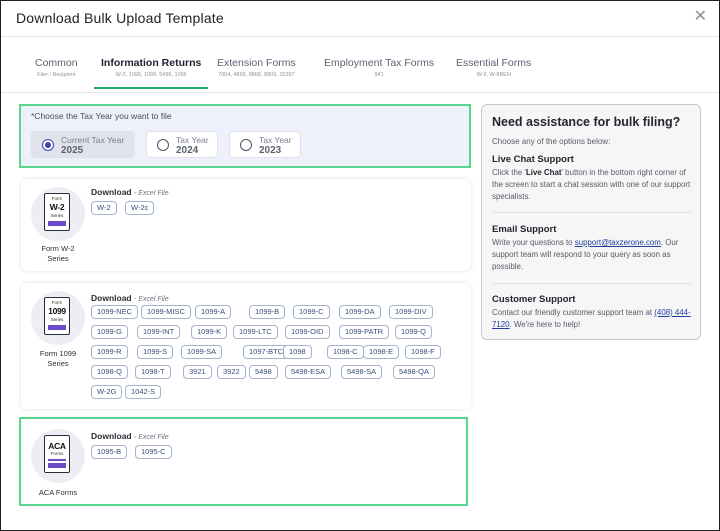 The height and width of the screenshot is (531, 720). What do you see at coordinates (311, 312) in the screenshot?
I see `form-chip: 1099-C` at bounding box center [311, 312].